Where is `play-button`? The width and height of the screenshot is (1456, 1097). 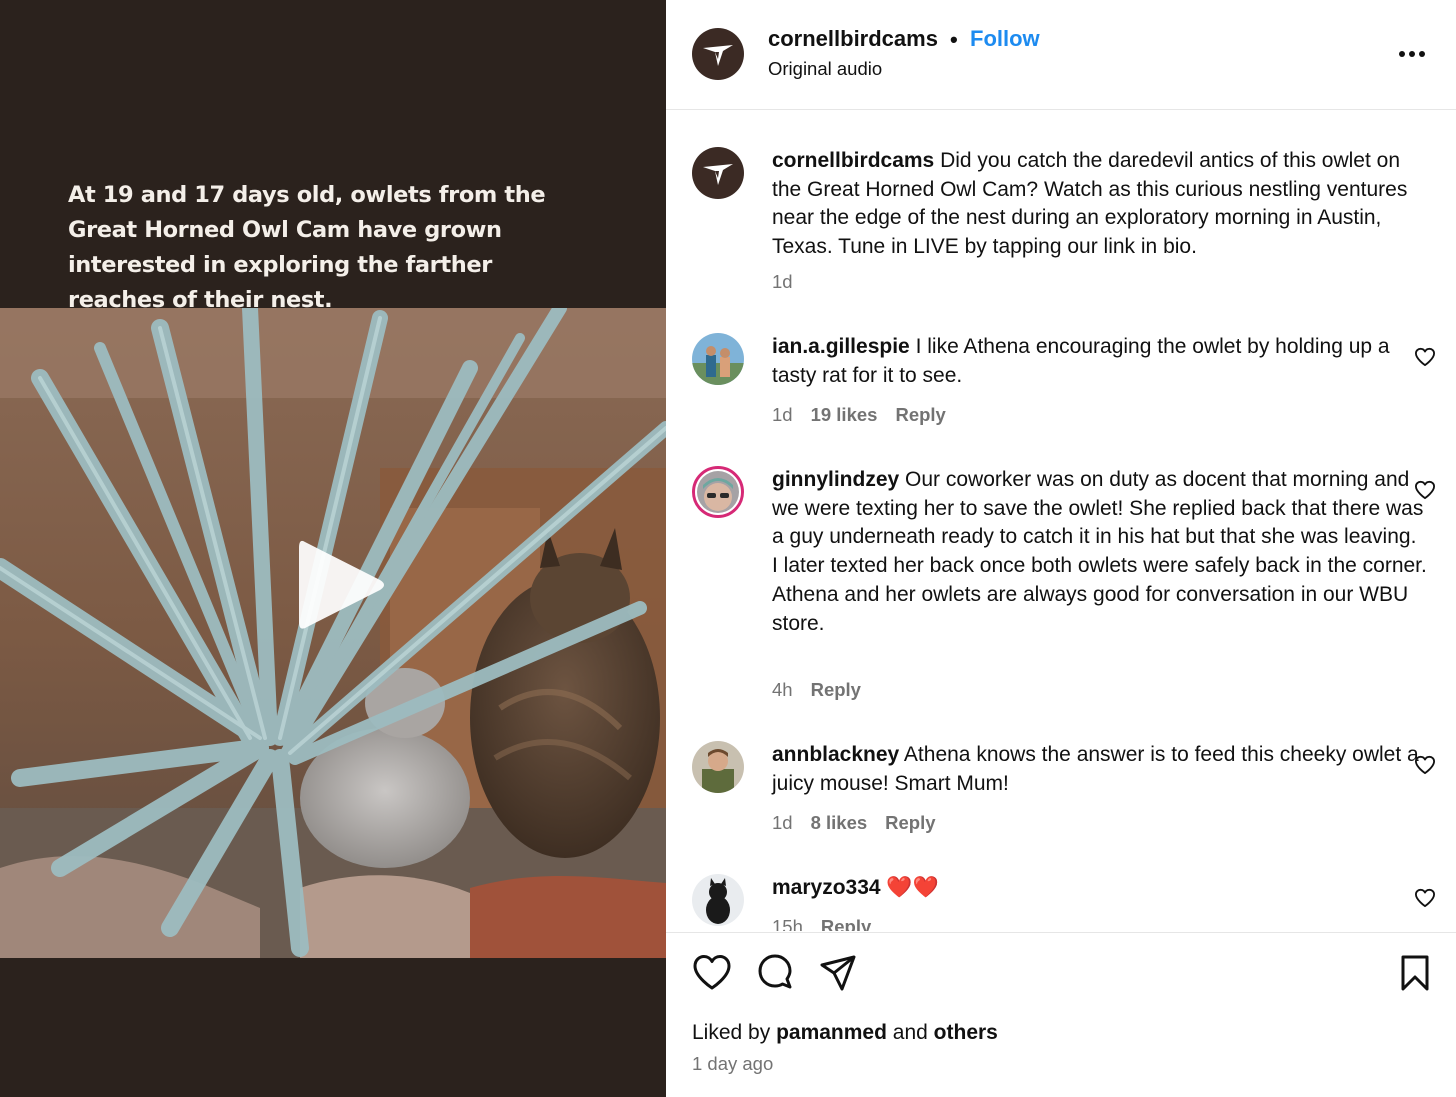 play-button is located at coordinates (340, 585).